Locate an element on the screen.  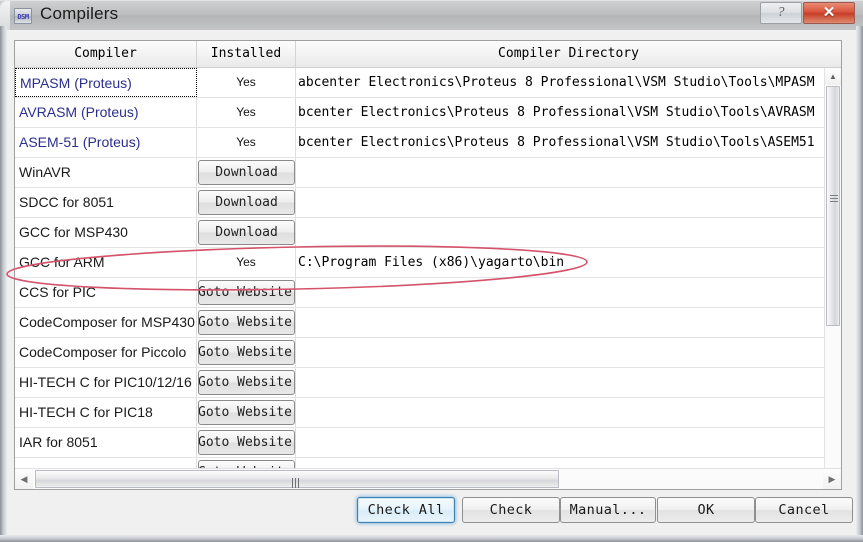
app-icon: DSM is located at coordinates (23, 16).